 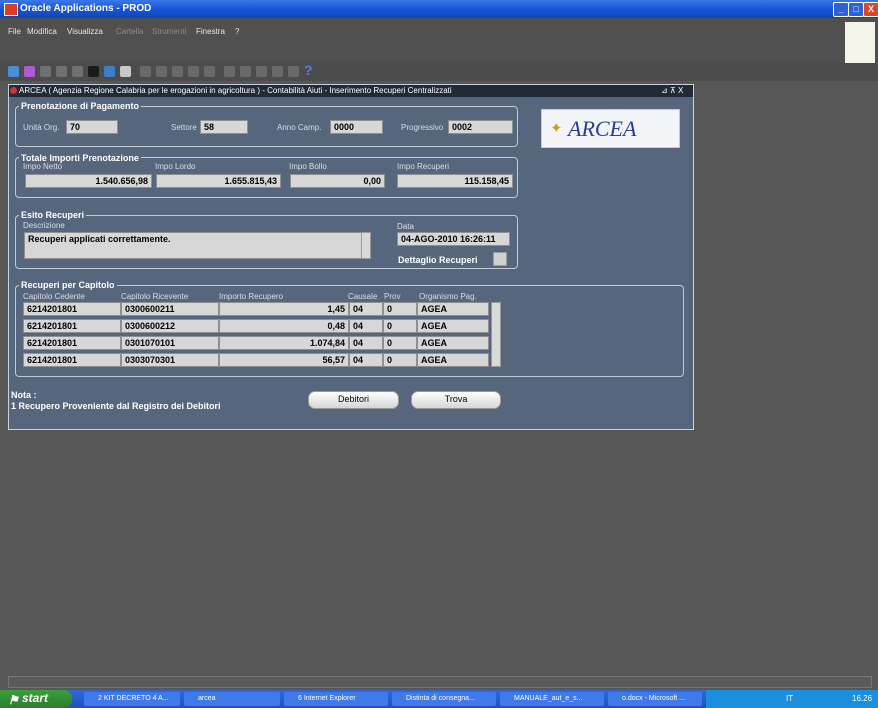 I want to click on prenotazione-title: Prenotazione di Pagamento, so click(x=80, y=106).